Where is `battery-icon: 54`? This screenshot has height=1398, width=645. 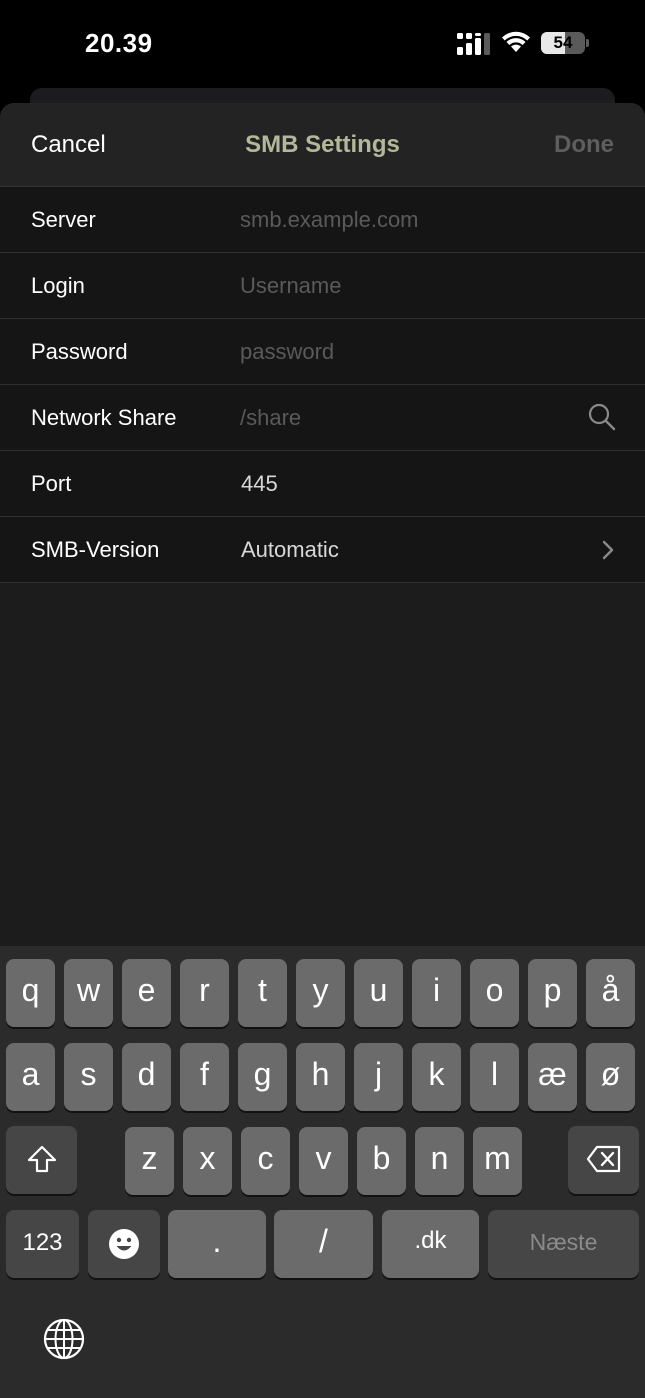 battery-icon: 54 is located at coordinates (565, 43).